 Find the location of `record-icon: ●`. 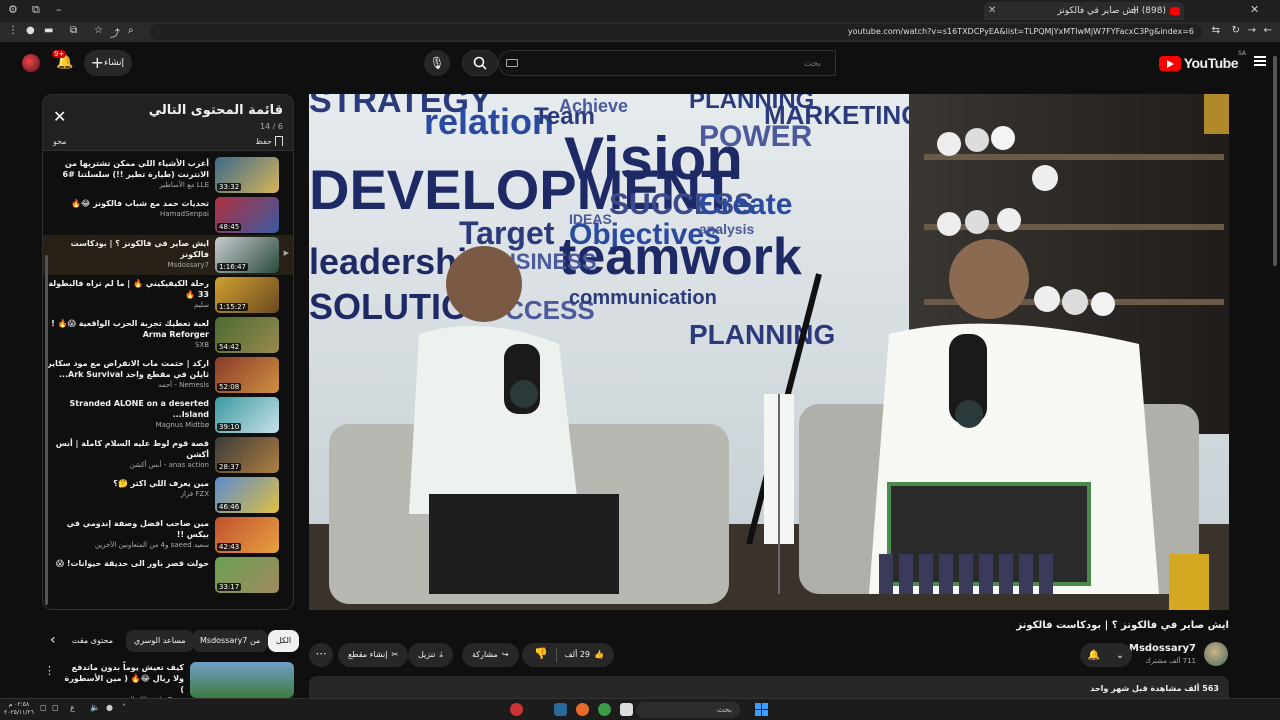

record-icon: ● is located at coordinates (30, 30).